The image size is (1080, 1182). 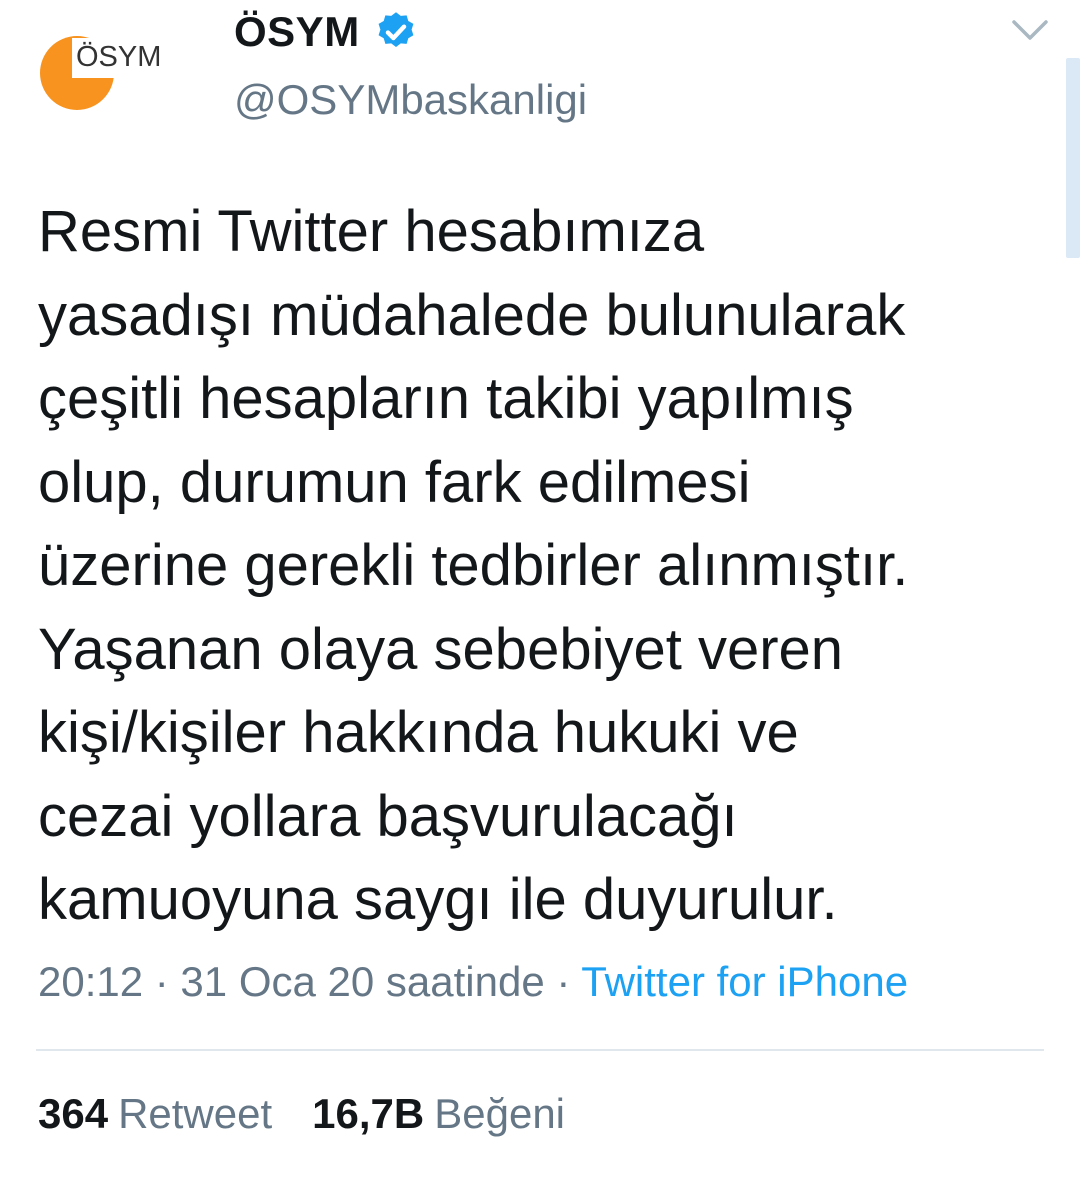 I want to click on retweet-count: 364, so click(x=73, y=1113).